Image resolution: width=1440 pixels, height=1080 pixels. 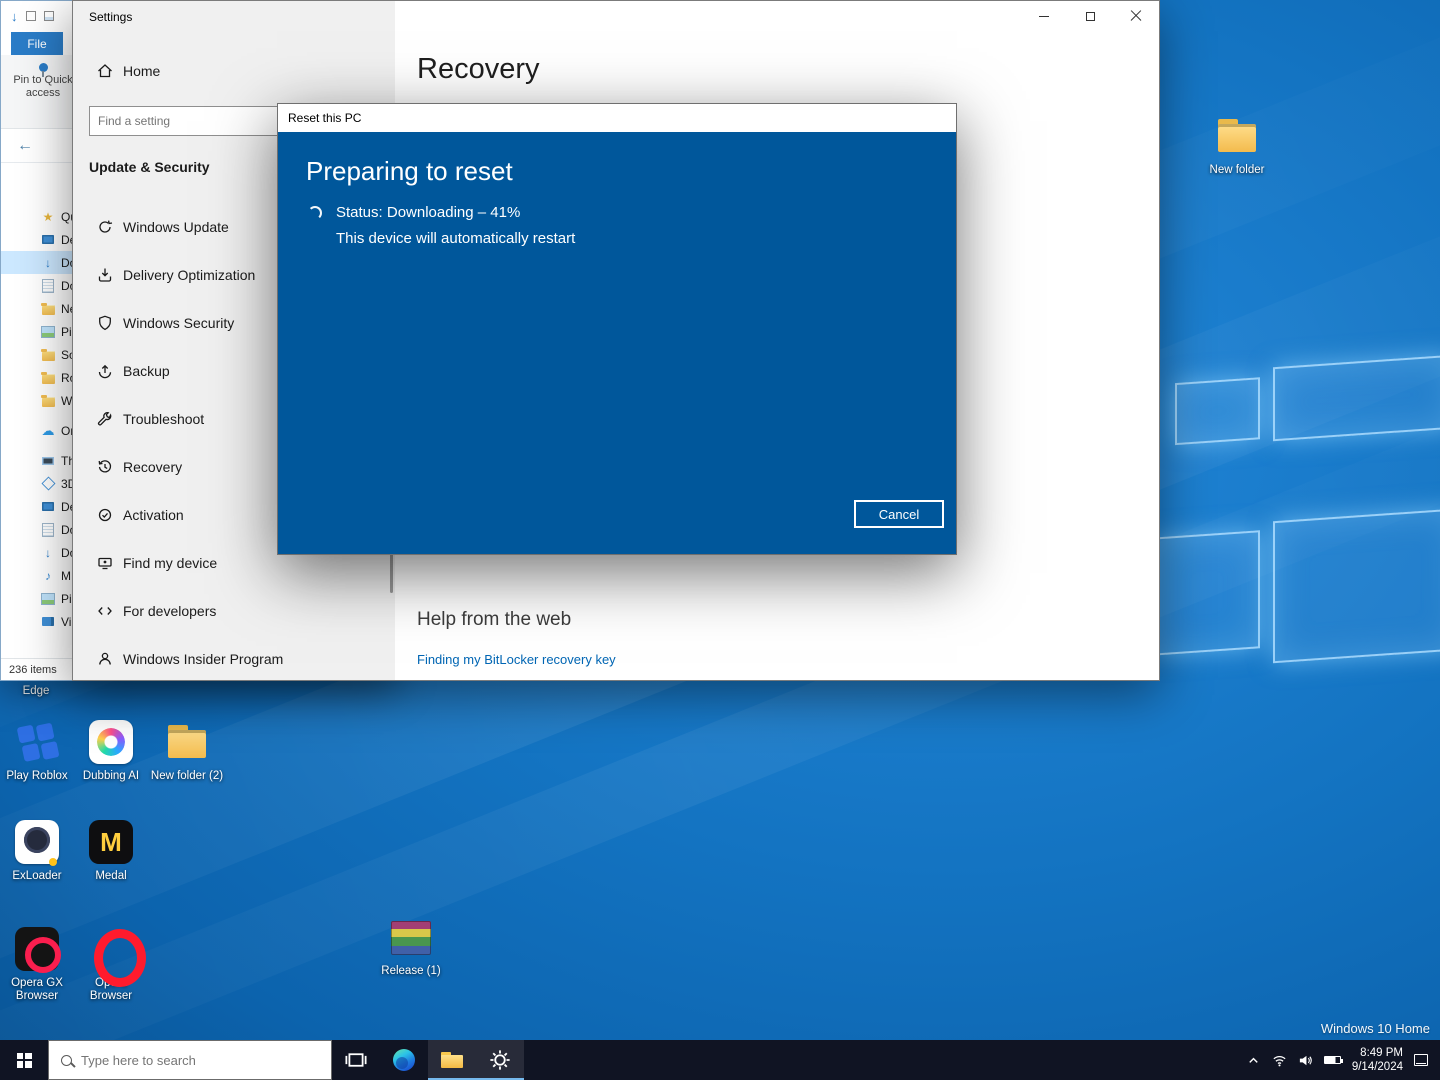 I want to click on settings-nav-label: Find my device, so click(x=170, y=563).